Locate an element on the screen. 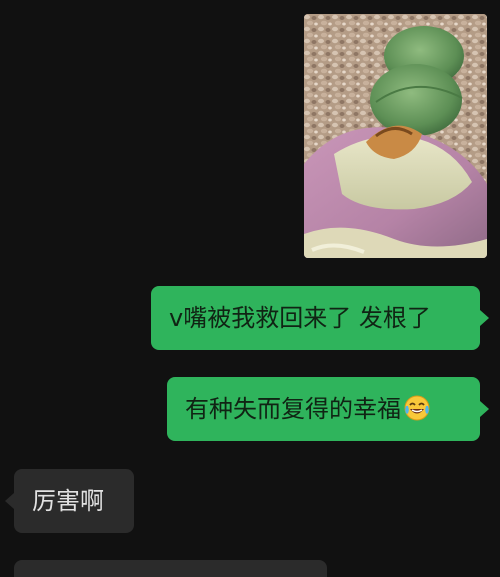 Image resolution: width=500 pixels, height=577 pixels. tears-of-joy-emoji is located at coordinates (417, 408).